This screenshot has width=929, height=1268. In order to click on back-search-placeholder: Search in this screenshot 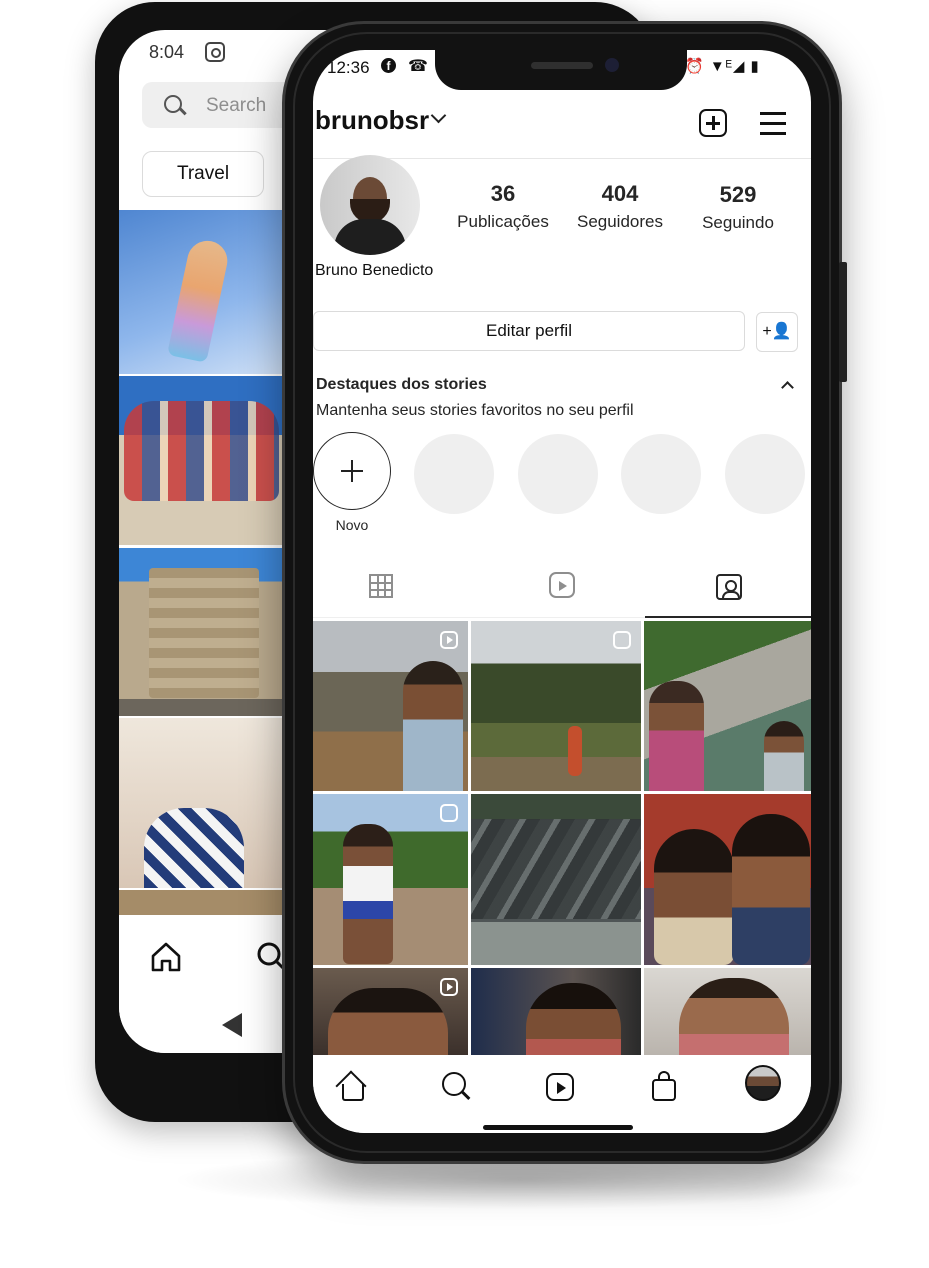, I will do `click(236, 105)`.